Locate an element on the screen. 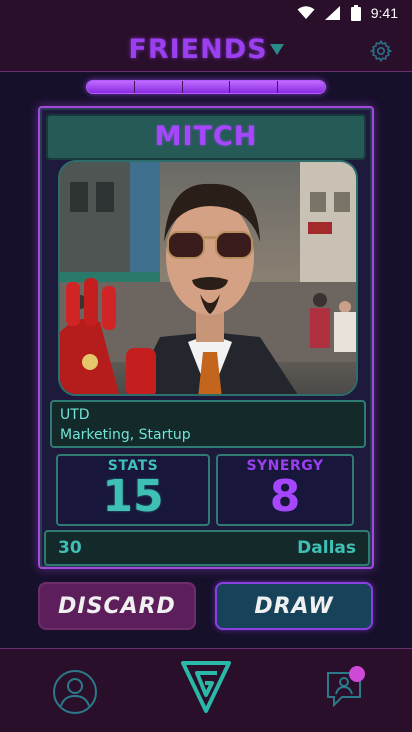 This screenshot has width=412, height=732. card-school: UTD is located at coordinates (75, 415).